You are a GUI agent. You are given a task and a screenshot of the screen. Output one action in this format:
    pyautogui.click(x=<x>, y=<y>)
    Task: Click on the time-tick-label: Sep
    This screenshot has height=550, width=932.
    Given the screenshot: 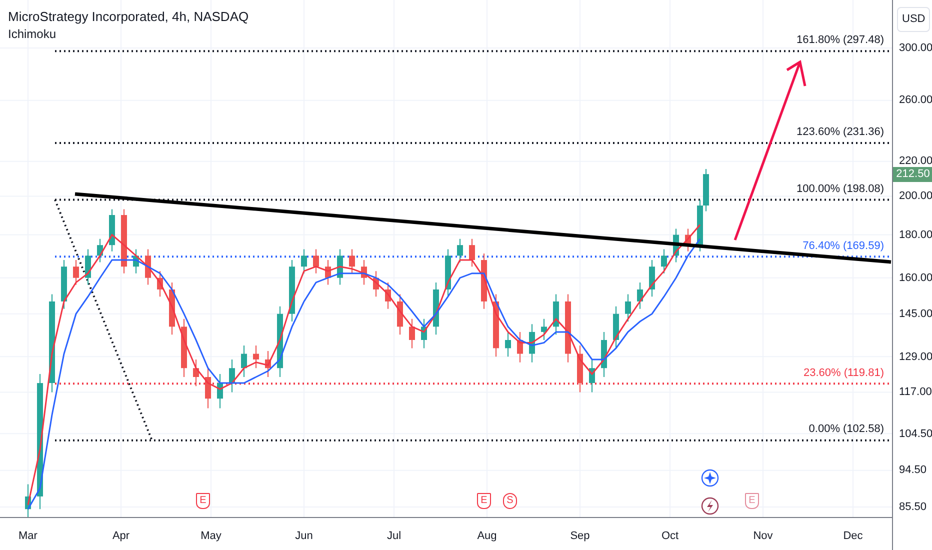 What is the action you would take?
    pyautogui.click(x=580, y=536)
    